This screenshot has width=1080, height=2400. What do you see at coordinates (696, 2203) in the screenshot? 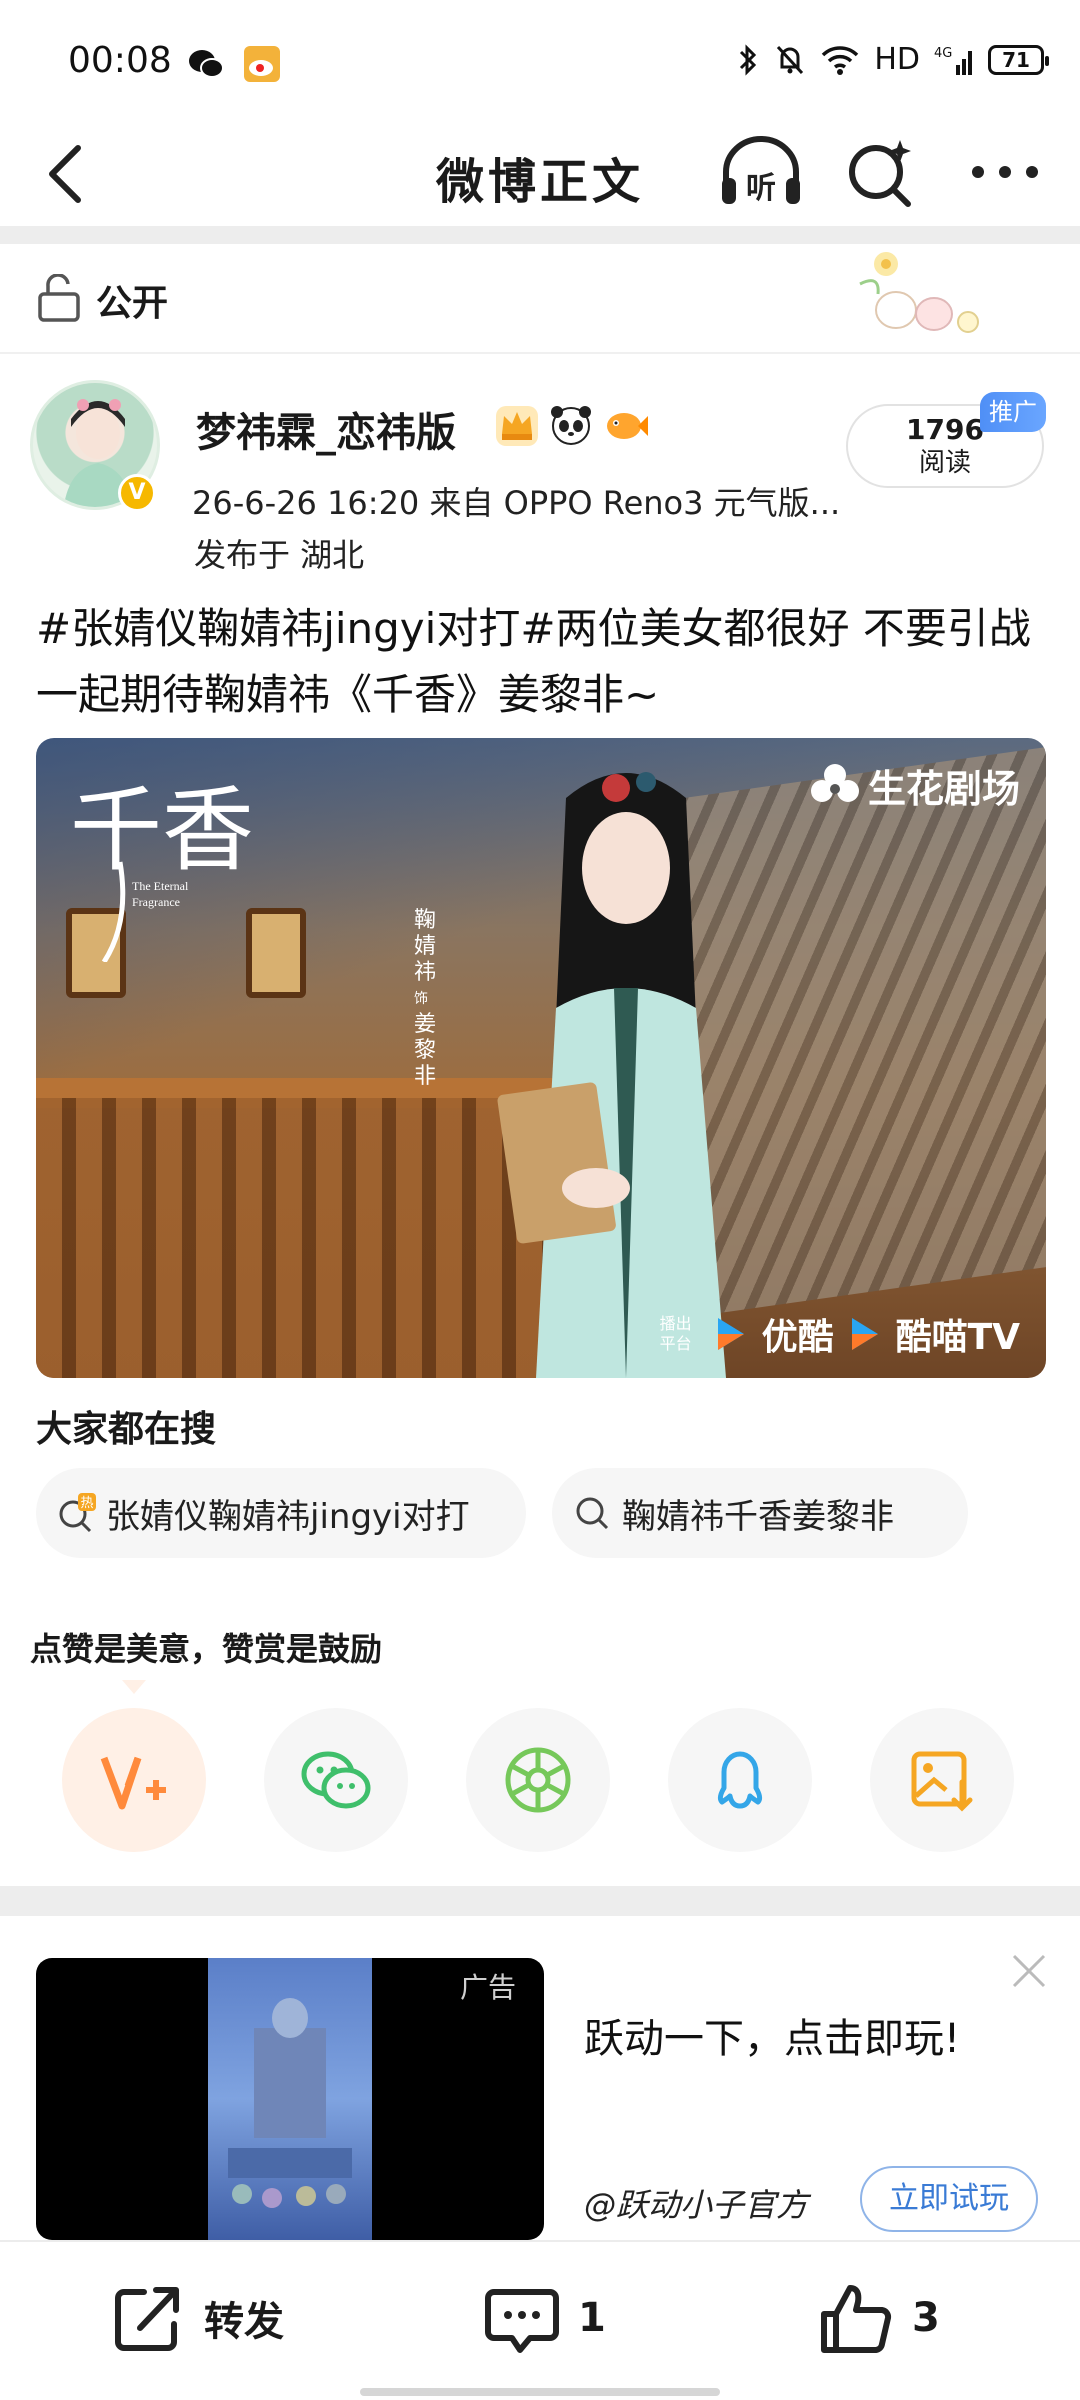
I see `ad-source: @跃动小子官方` at bounding box center [696, 2203].